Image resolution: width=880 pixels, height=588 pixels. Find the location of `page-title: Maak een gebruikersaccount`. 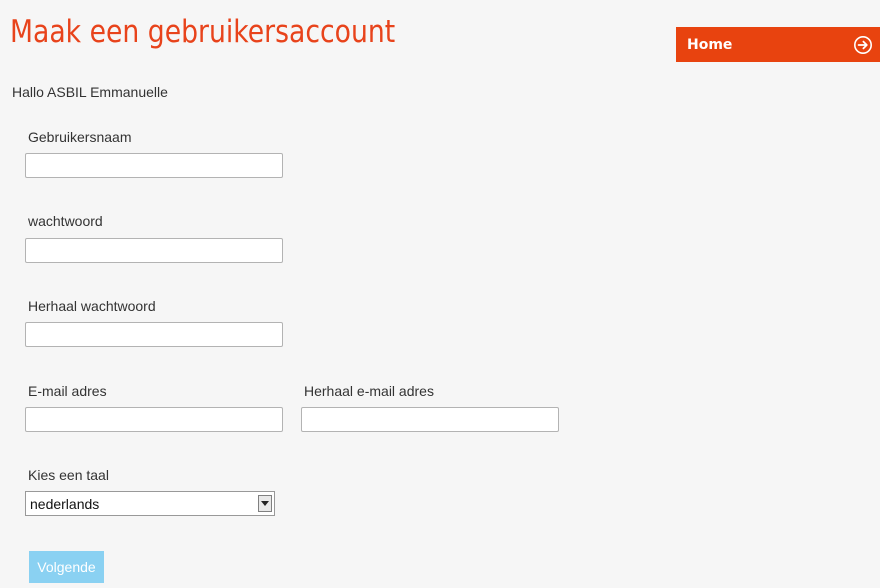

page-title: Maak een gebruikersaccount is located at coordinates (203, 32).